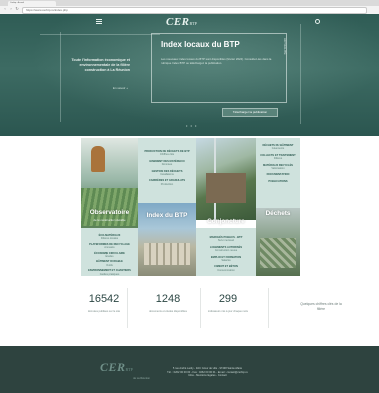 This screenshot has width=379, height=393. What do you see at coordinates (141, 378) in the screenshot?
I see `footer-logo-tagline: de La Réunion` at bounding box center [141, 378].